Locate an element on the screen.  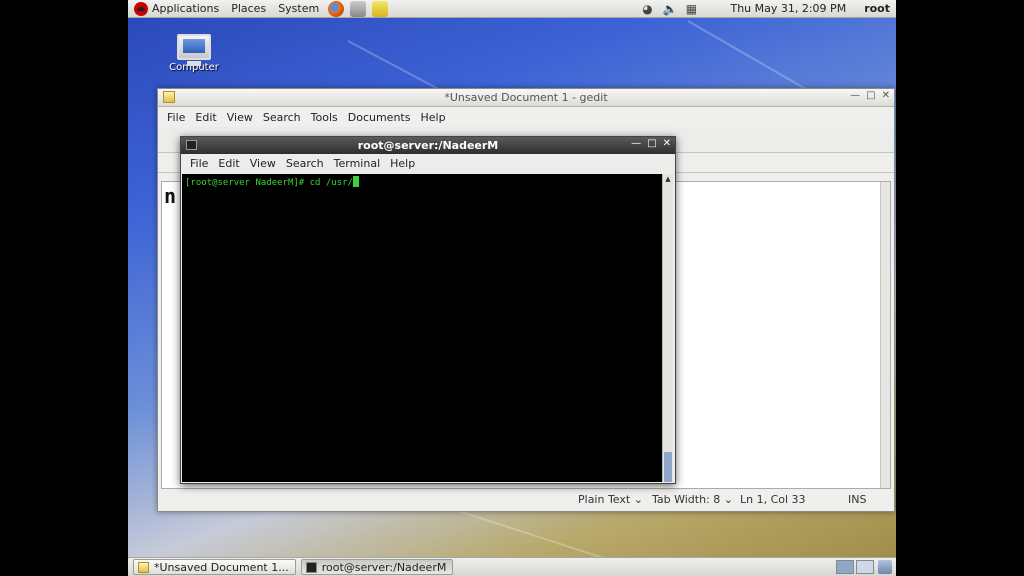
notes-launcher-icon is located at coordinates (380, 8).